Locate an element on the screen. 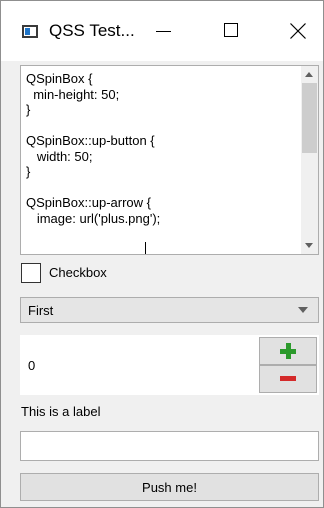 Image resolution: width=324 pixels, height=508 pixels. minus-icon is located at coordinates (288, 378).